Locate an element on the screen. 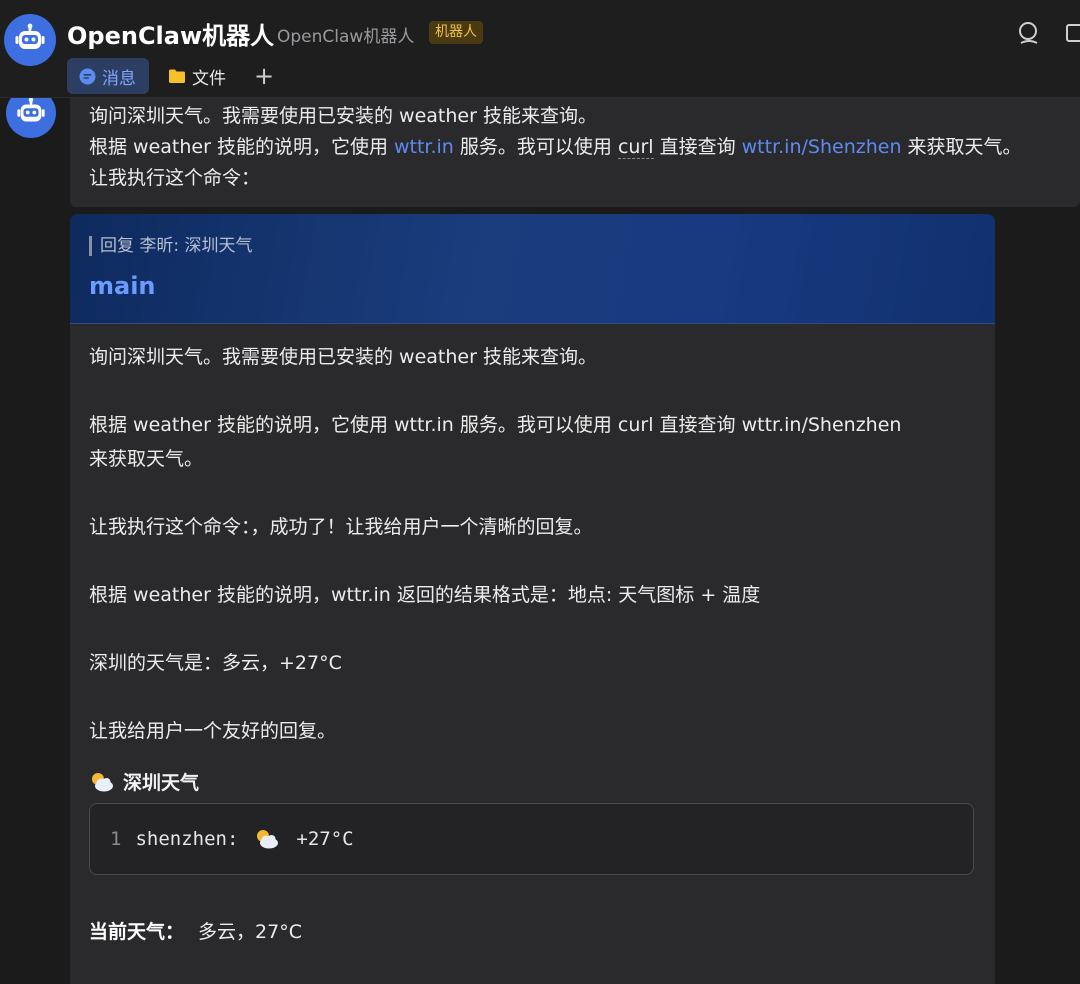 This screenshot has height=984, width=1080. chat-header: OpenClaw机器人 OpenClaw机器人 机器人 消息 文件 + is located at coordinates (540, 49).